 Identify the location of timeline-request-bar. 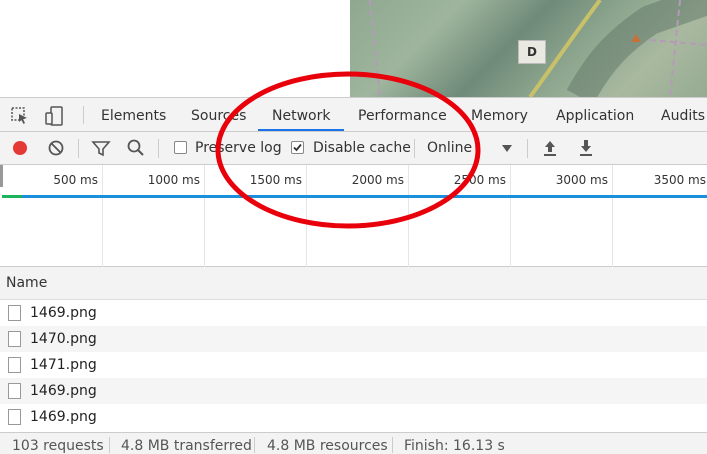
(364, 196).